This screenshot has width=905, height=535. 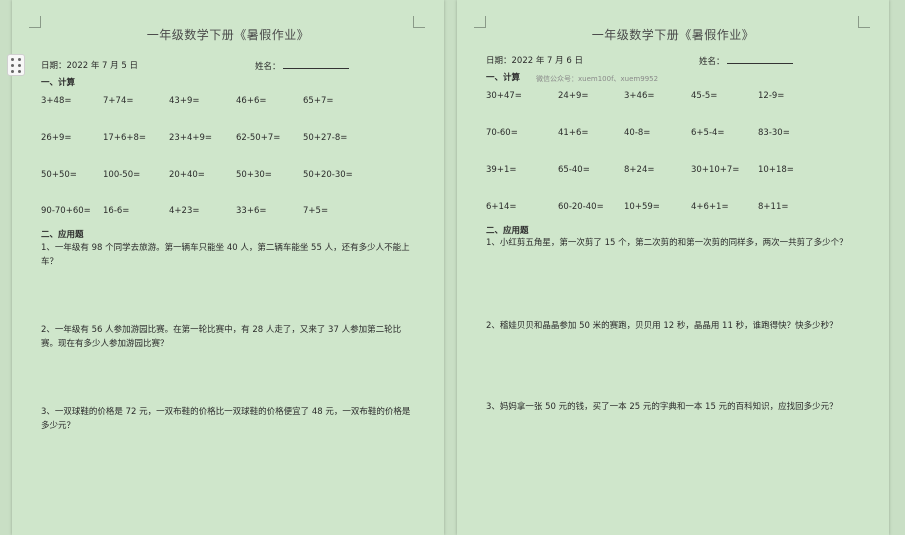 What do you see at coordinates (325, 138) in the screenshot?
I see `calc-item: 50+27-8=` at bounding box center [325, 138].